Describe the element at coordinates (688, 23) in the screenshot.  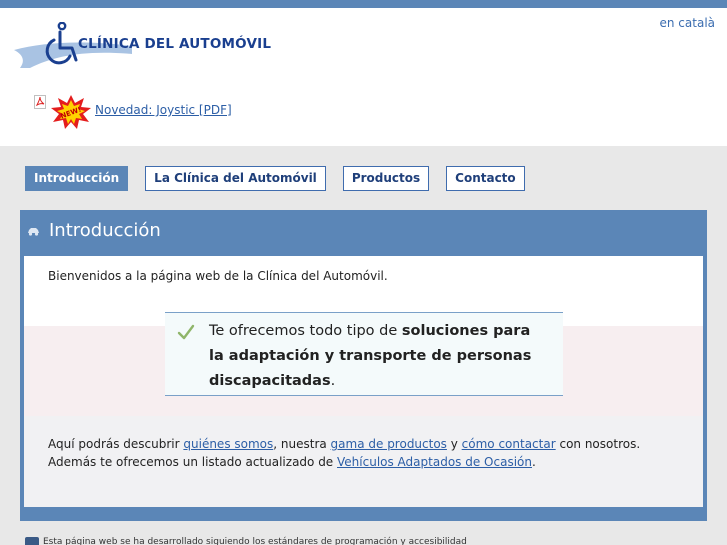
I see `language-link: en català` at that location.